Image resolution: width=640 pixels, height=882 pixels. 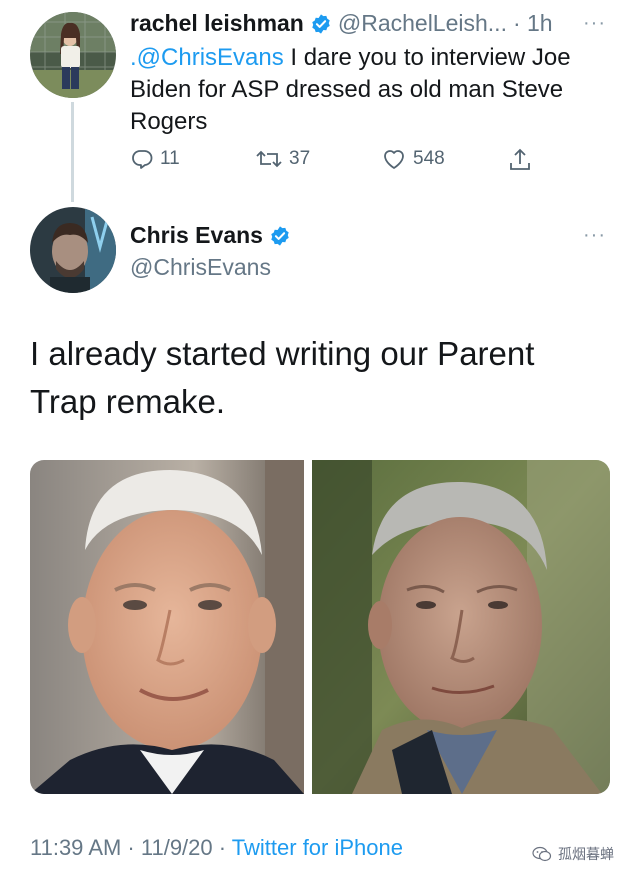 I want to click on main-handle: @ChrisEvans, so click(x=200, y=267).